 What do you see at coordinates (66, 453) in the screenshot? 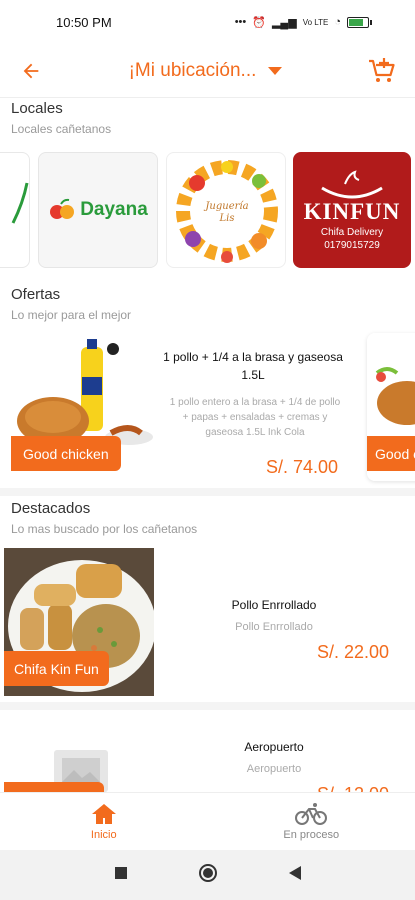
I see `offer-store-badge: Good chicken` at bounding box center [66, 453].